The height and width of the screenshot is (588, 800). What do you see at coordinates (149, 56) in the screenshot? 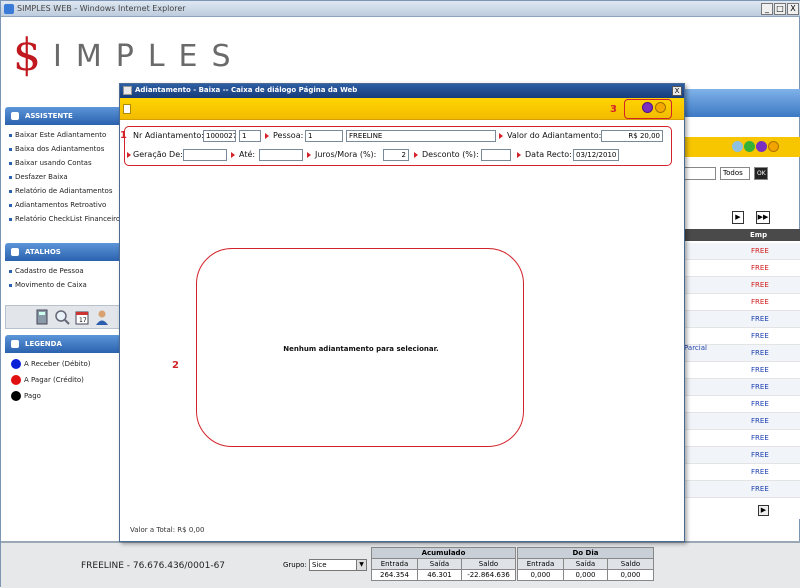
I see `logo-text: IMPLES` at bounding box center [149, 56].